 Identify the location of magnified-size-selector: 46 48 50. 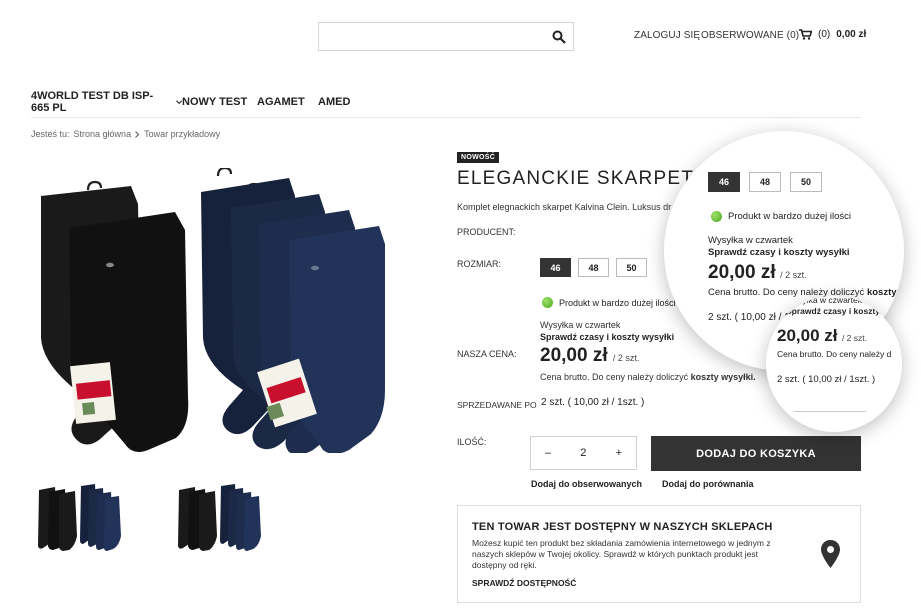
(765, 182).